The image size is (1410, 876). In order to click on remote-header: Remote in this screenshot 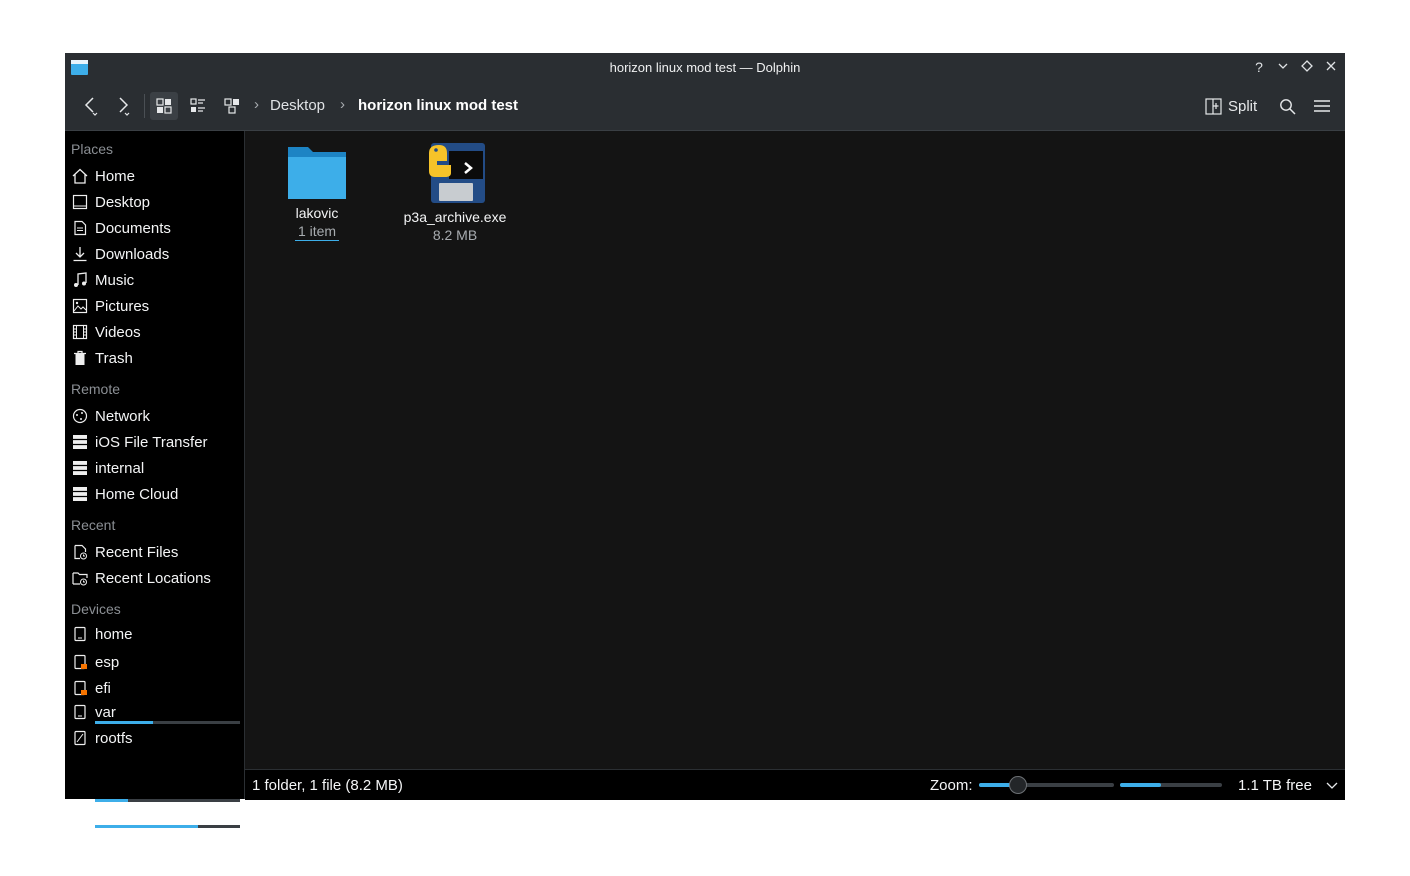, I will do `click(96, 389)`.